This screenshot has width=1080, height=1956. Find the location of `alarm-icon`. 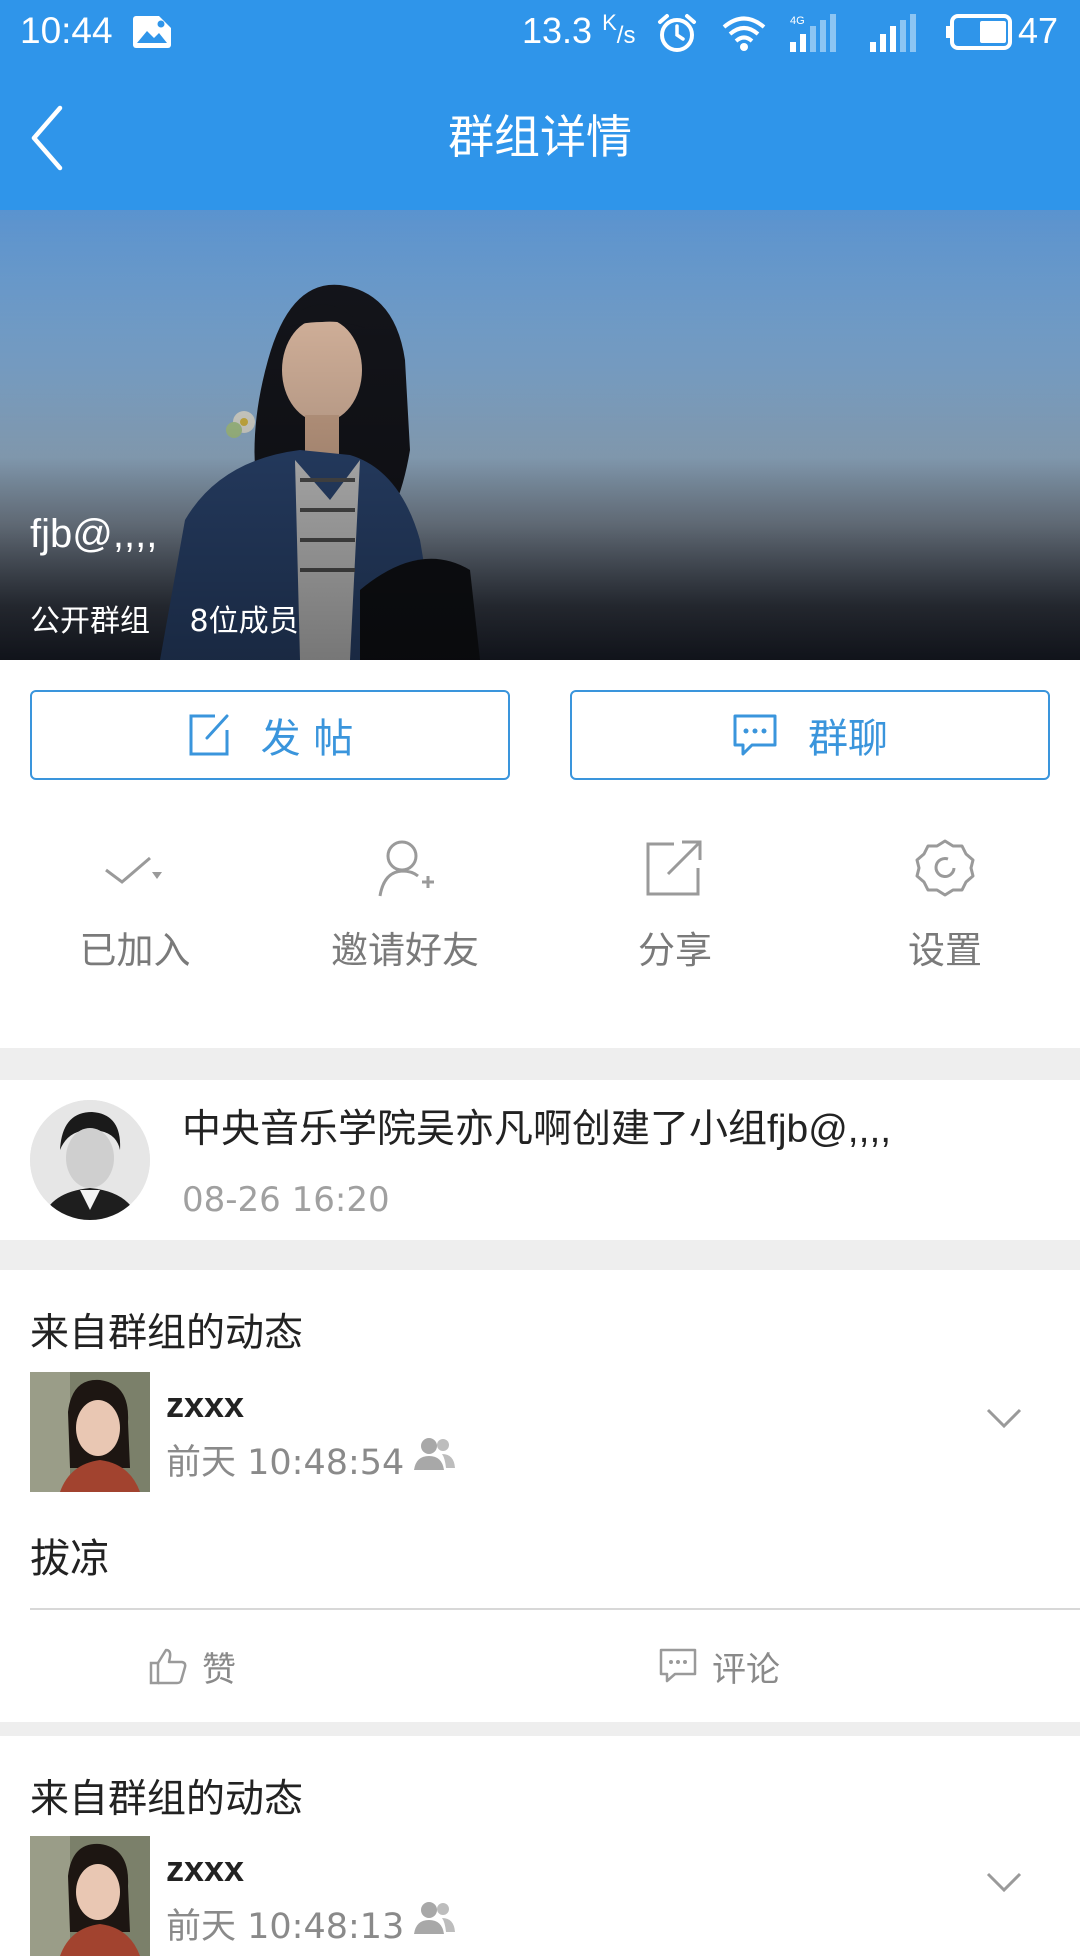

alarm-icon is located at coordinates (677, 33).